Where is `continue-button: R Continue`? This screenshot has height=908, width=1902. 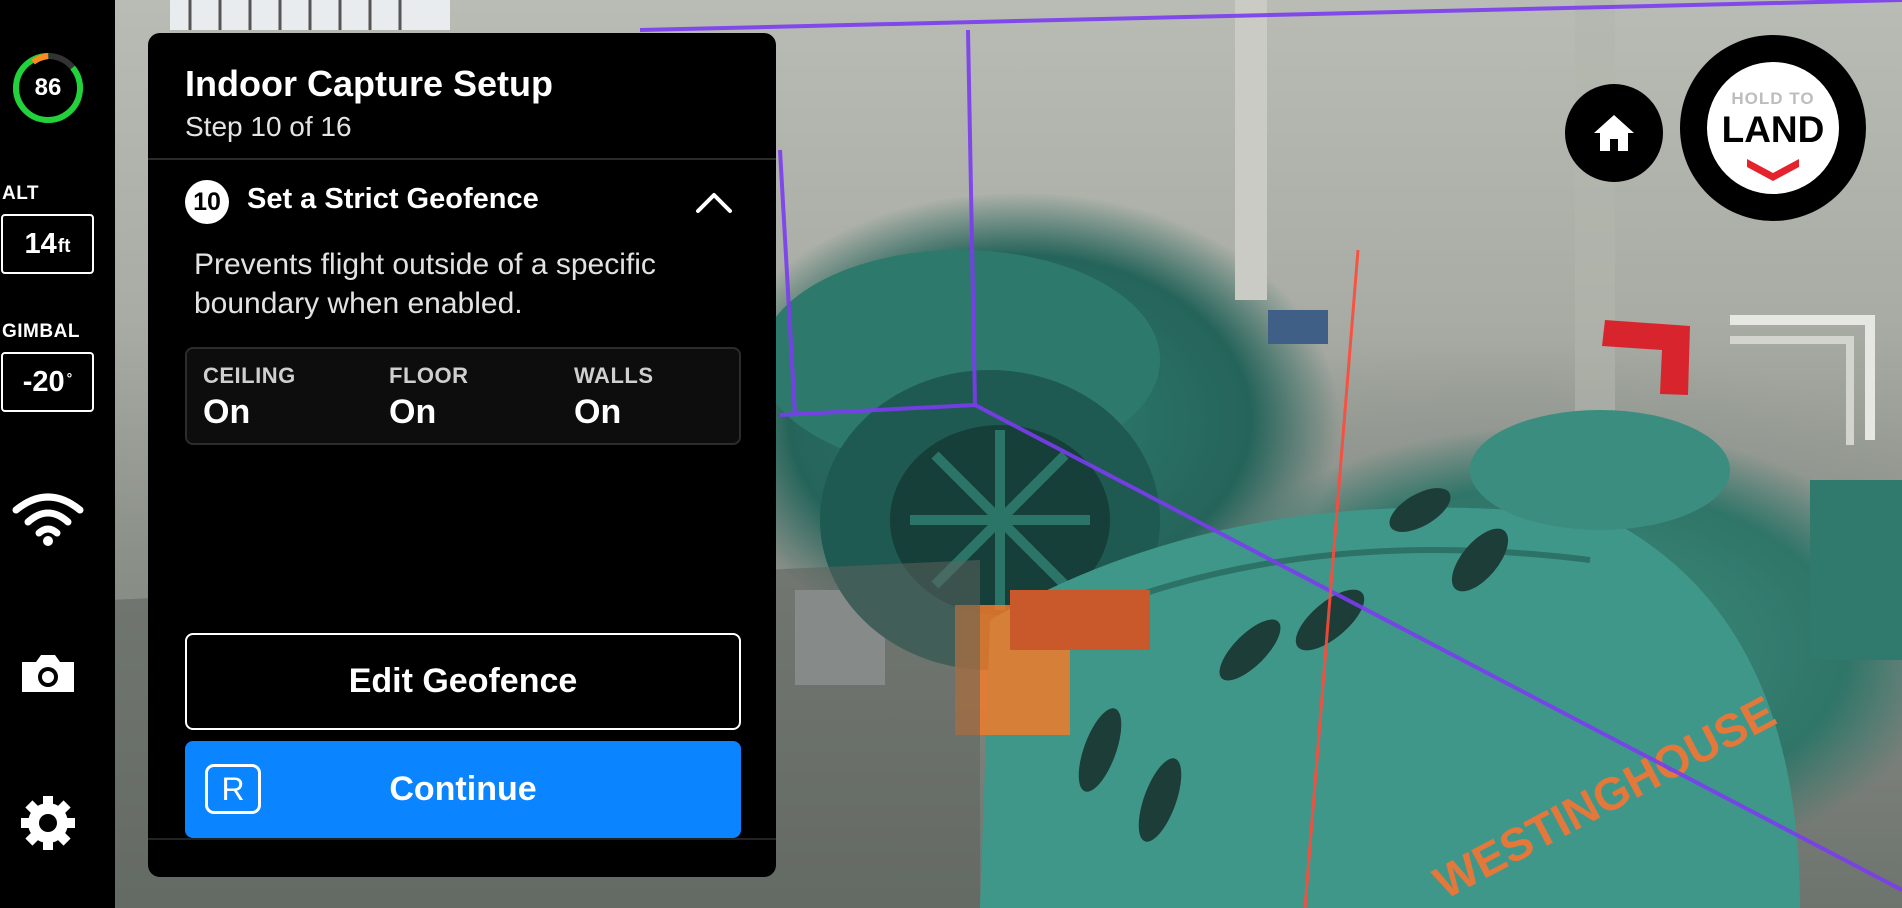 continue-button: R Continue is located at coordinates (463, 789).